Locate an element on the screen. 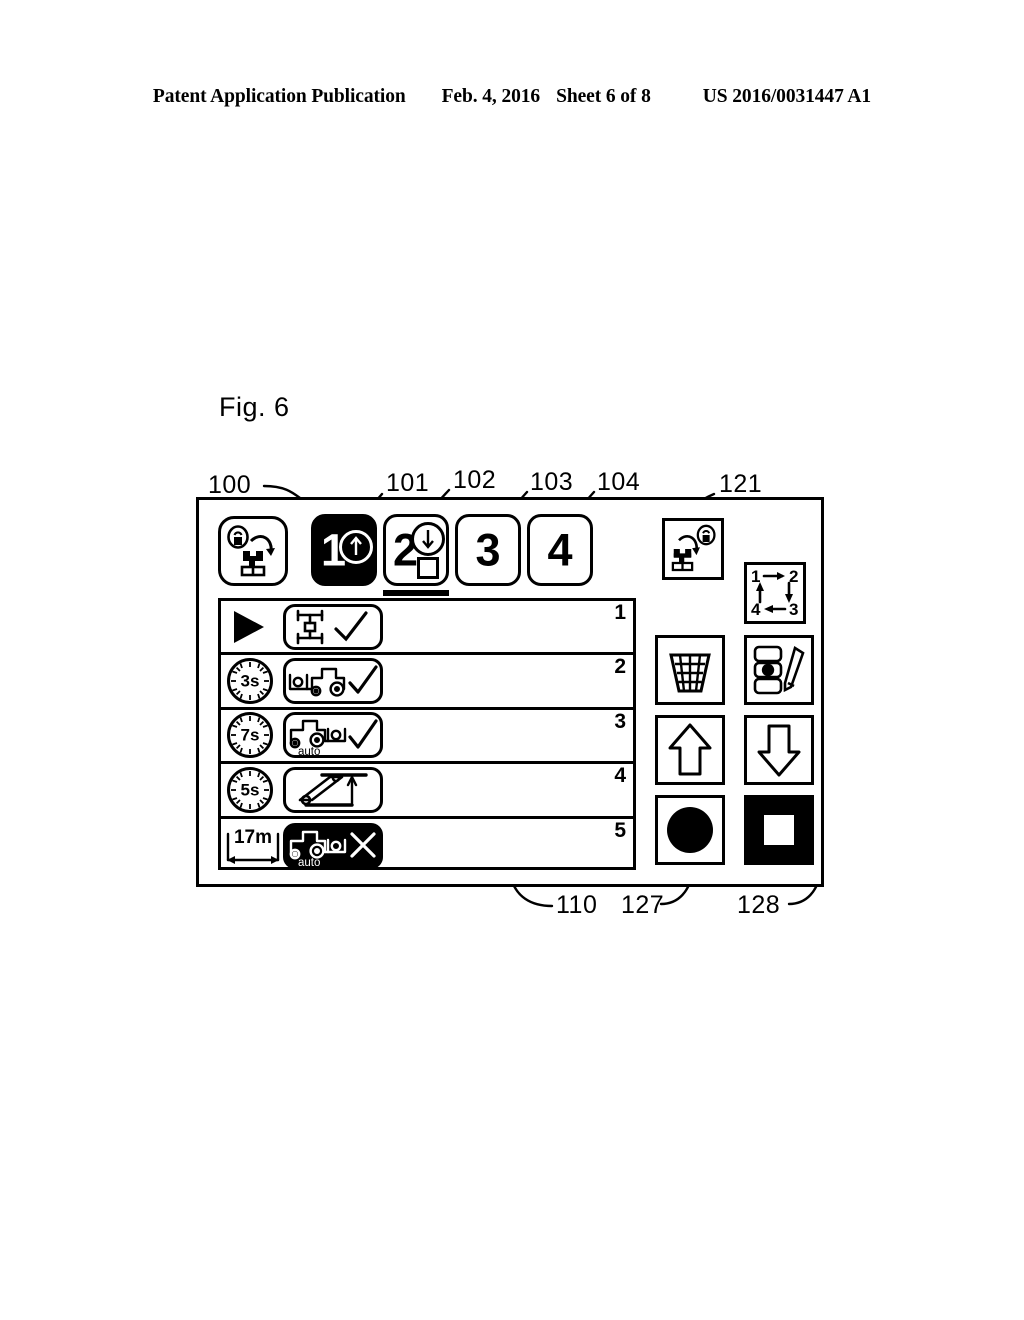 This screenshot has width=1024, height=1320. top-toolbar: 1 2 3 4 is located at coordinates (513, 548).